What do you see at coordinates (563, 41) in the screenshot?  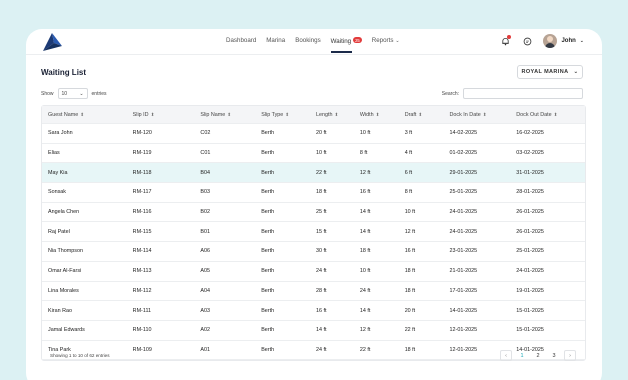 I see `user-menu: John ⌄` at bounding box center [563, 41].